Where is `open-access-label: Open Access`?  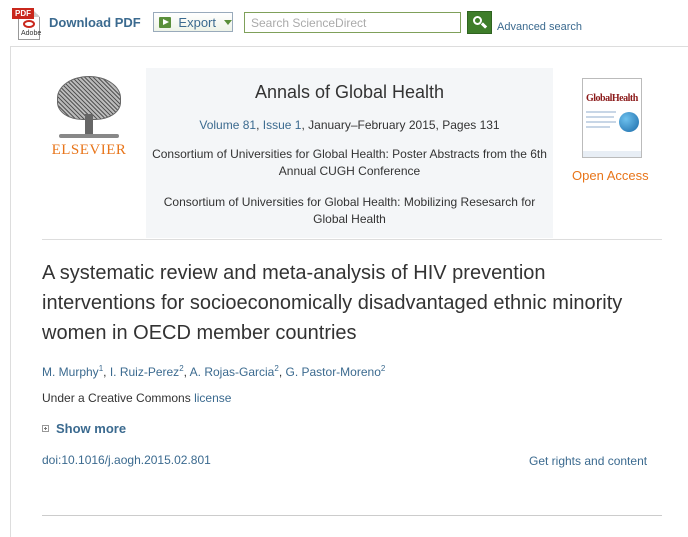
open-access-label: Open Access is located at coordinates (610, 175).